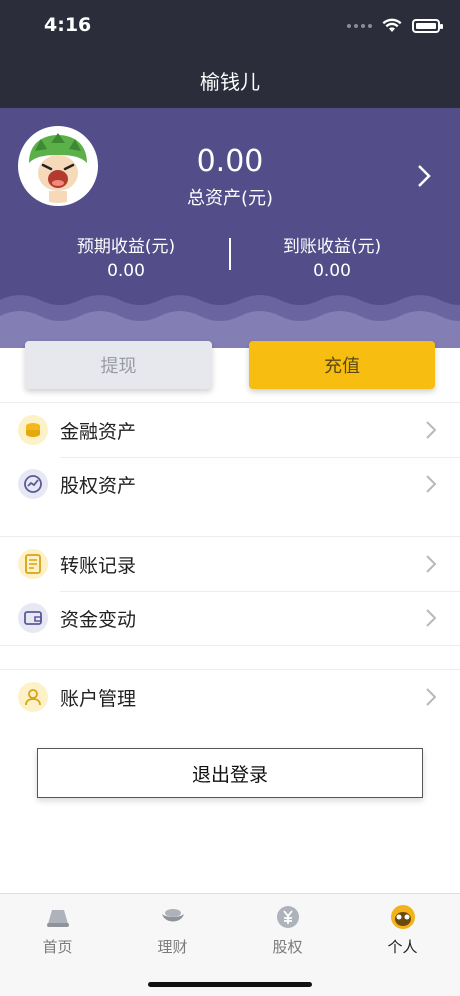  I want to click on menu-item-fund-changes: 资金变动, so click(230, 618).